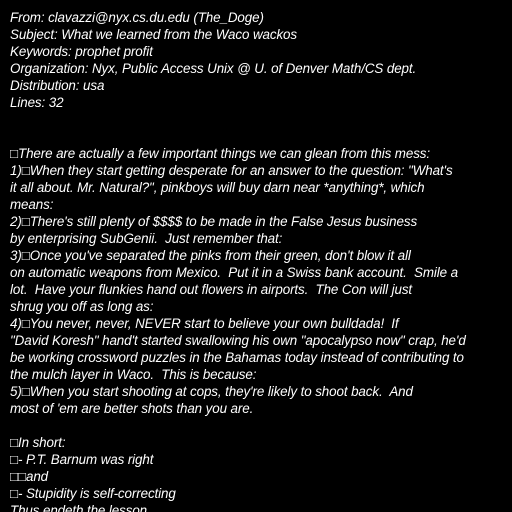  Describe the element at coordinates (80, 507) in the screenshot. I see `body-line: Thus endeth the lesson.` at that location.